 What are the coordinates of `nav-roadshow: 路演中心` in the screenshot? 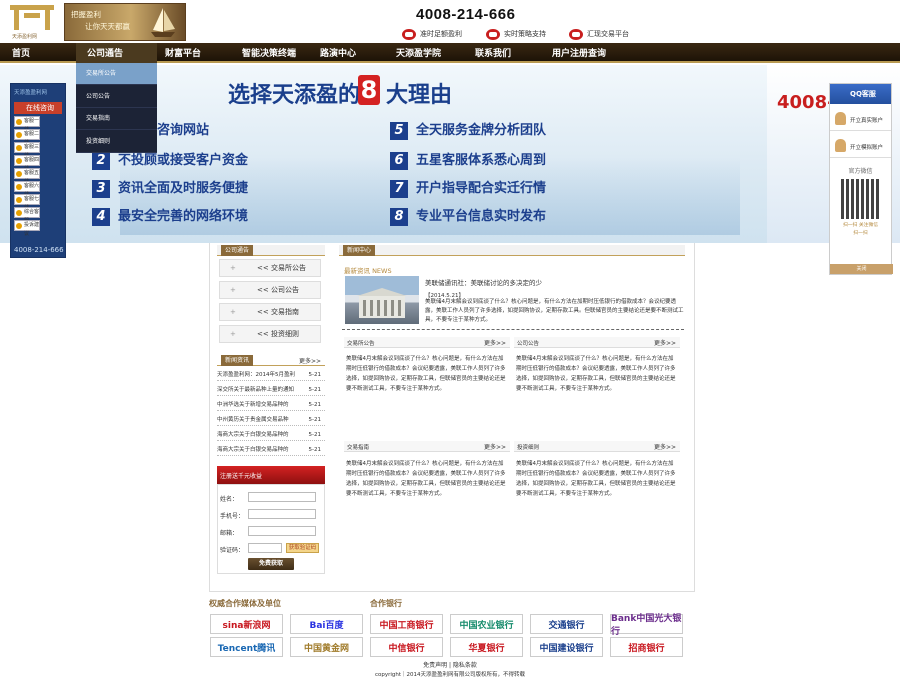 It's located at (338, 52).